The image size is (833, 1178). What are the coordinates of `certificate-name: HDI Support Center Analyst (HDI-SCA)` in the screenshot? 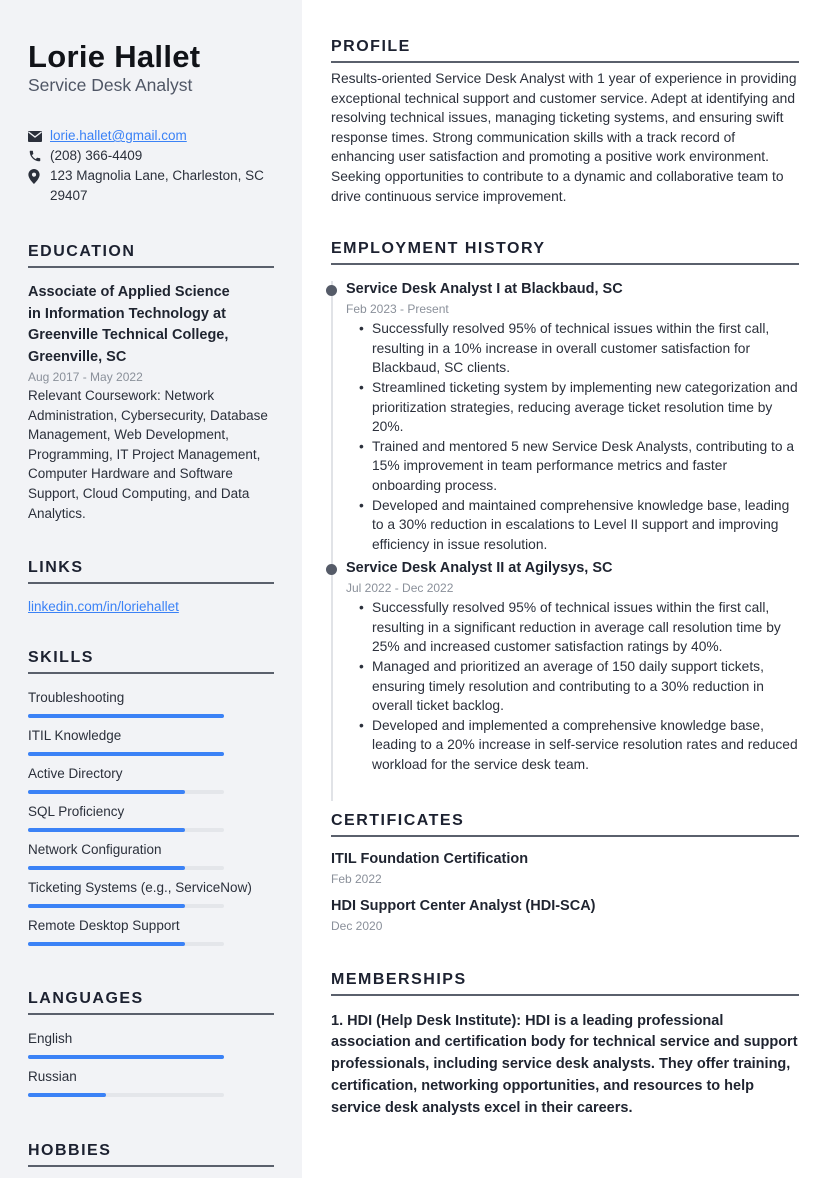 It's located at (463, 905).